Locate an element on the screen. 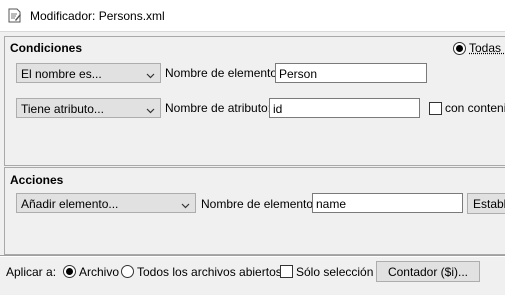  selection-only-label: Sólo selección is located at coordinates (335, 272).